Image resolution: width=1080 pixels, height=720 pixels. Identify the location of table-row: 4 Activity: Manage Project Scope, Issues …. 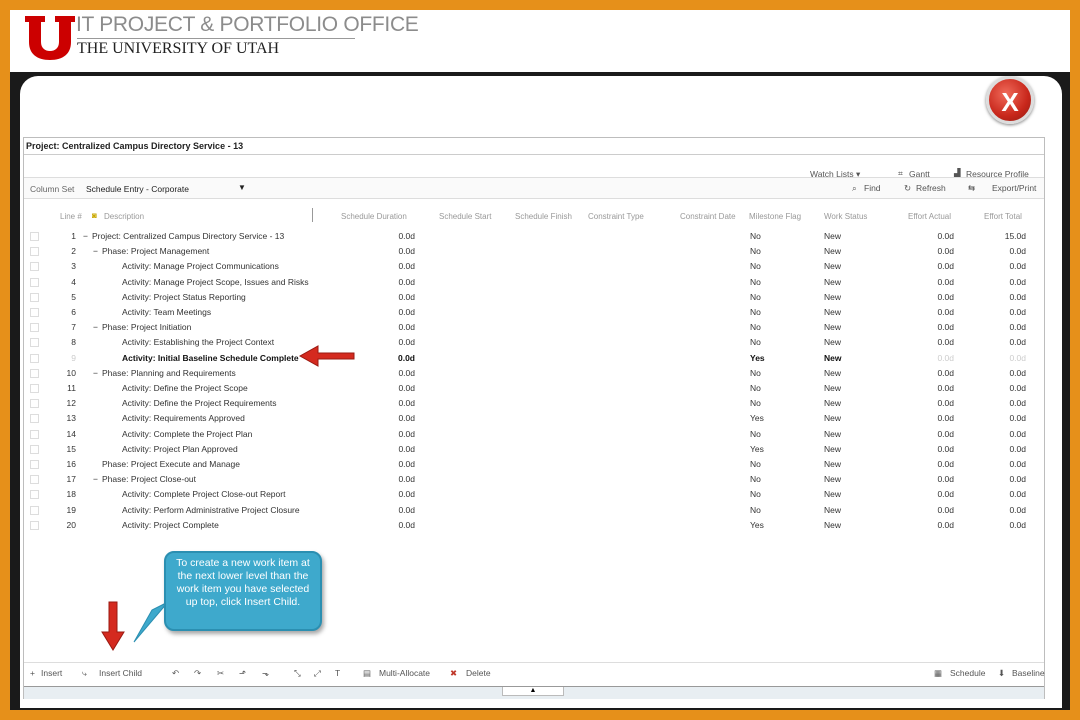
(534, 282).